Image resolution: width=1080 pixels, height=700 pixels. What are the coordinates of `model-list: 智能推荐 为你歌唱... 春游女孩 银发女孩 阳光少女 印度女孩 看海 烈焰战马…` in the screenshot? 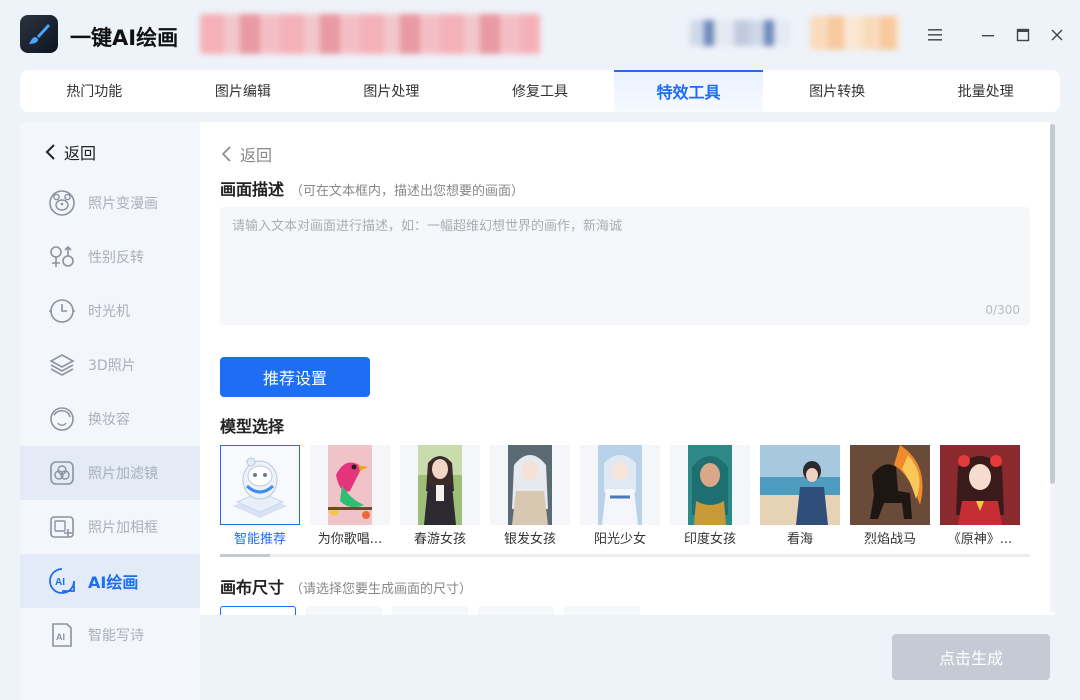 It's located at (630, 499).